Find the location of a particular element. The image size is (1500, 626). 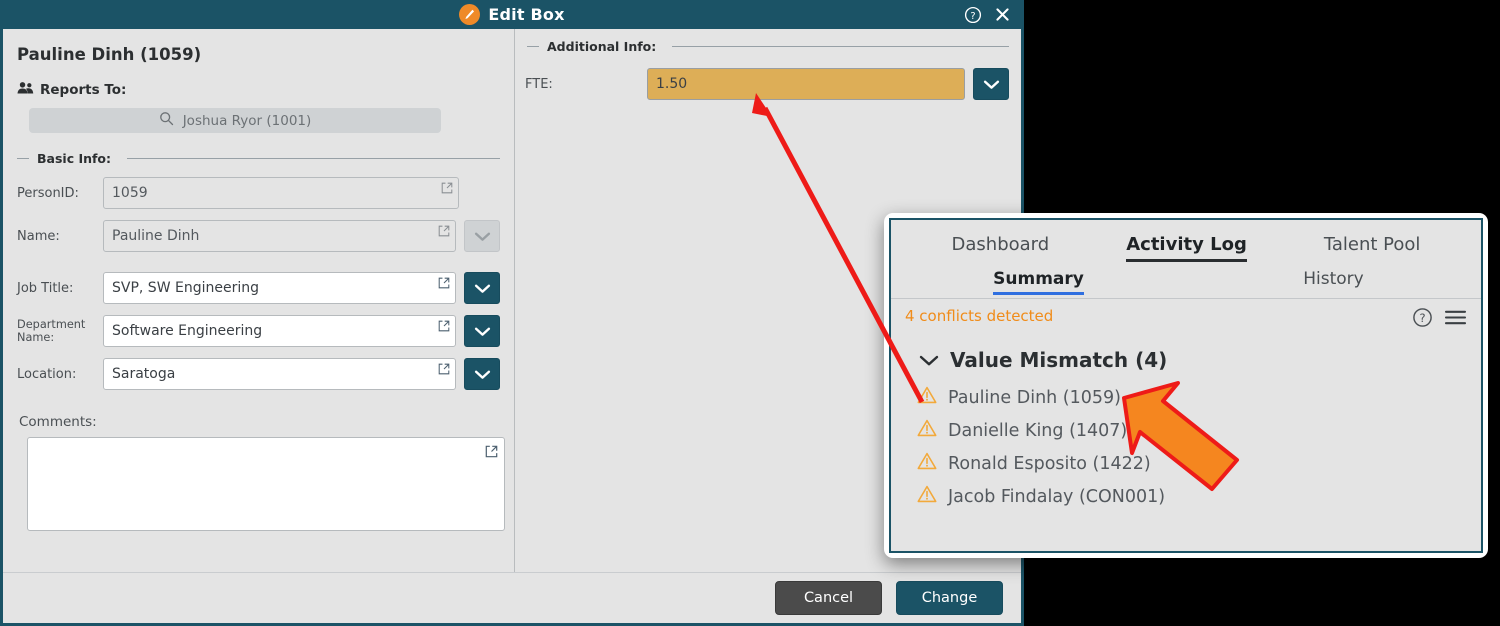

personid-value: 1059 is located at coordinates (130, 193).